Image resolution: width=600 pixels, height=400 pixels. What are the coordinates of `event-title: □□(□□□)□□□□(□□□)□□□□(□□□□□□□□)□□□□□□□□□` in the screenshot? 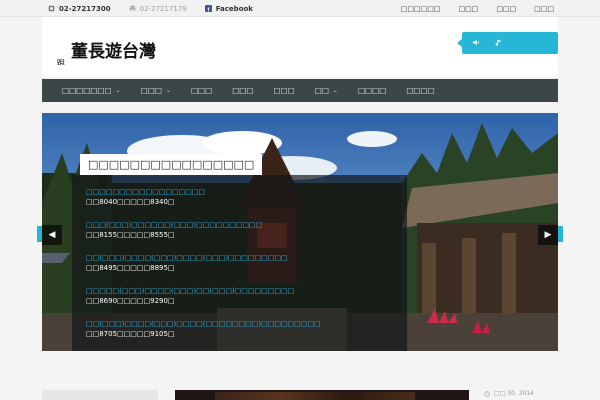 It's located at (203, 324).